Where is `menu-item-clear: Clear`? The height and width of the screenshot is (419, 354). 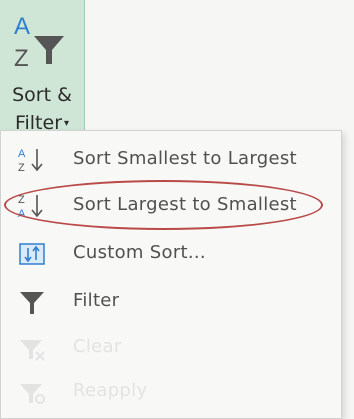 menu-item-clear: Clear is located at coordinates (171, 348).